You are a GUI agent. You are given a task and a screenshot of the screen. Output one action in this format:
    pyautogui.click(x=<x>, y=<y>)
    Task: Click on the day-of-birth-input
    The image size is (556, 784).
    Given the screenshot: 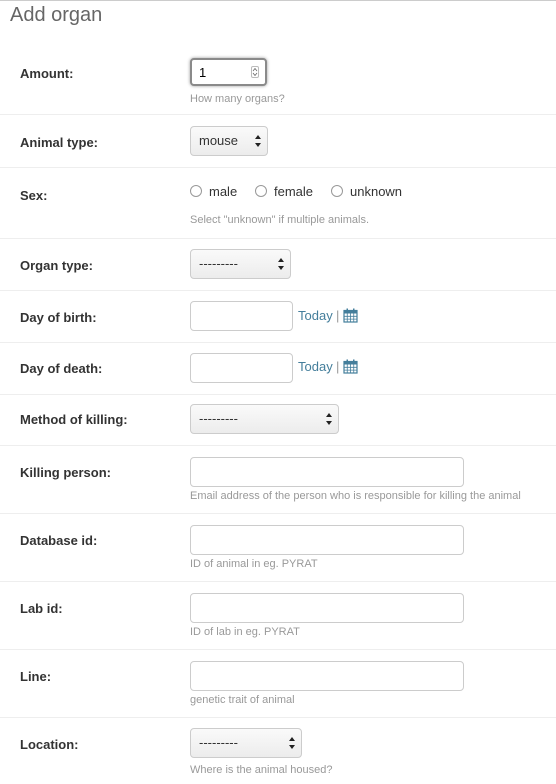 What is the action you would take?
    pyautogui.click(x=241, y=316)
    